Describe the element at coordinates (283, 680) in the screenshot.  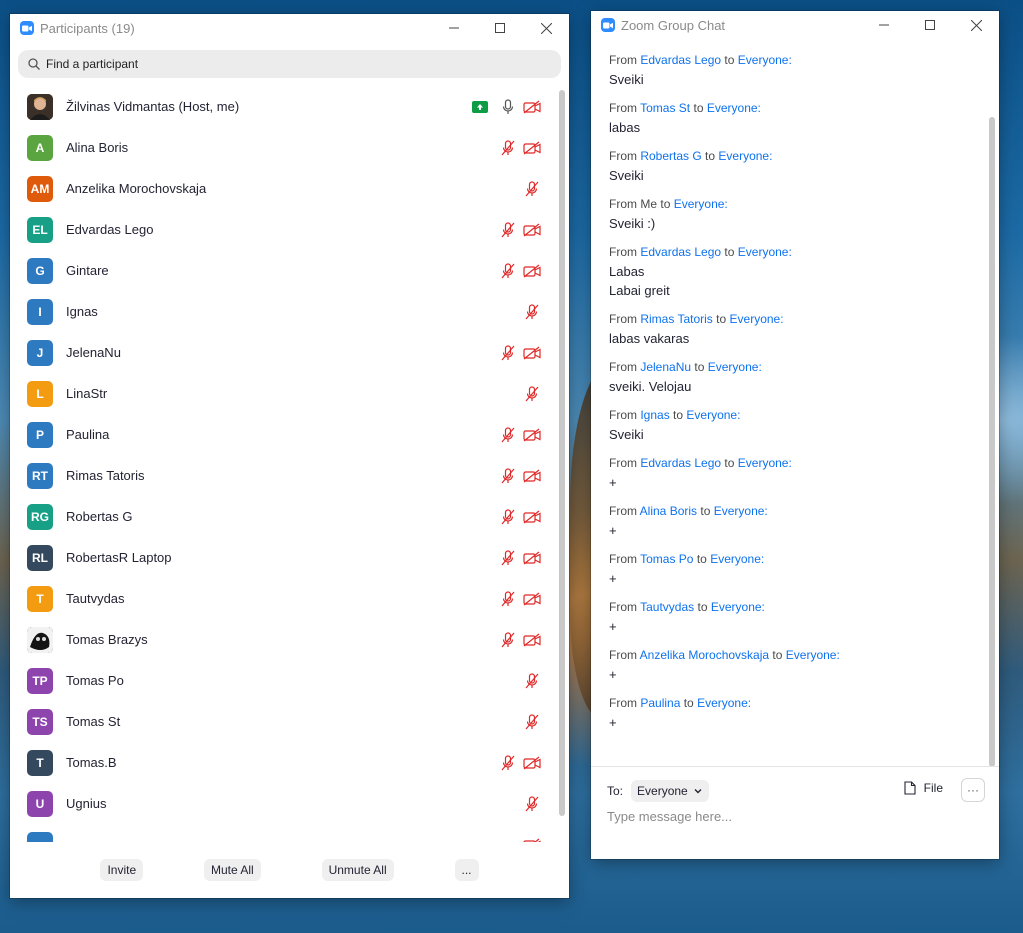
I see `participant-row: TP Tomas Po` at that location.